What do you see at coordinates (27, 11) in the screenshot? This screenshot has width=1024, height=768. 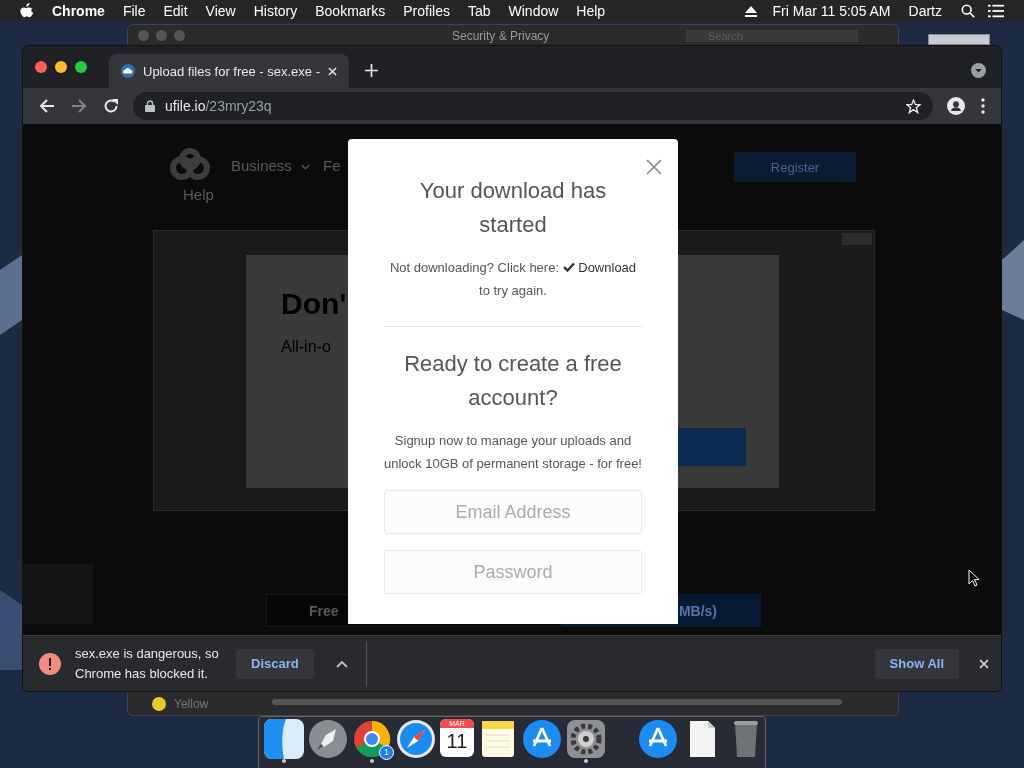 I see `apple-icon` at bounding box center [27, 11].